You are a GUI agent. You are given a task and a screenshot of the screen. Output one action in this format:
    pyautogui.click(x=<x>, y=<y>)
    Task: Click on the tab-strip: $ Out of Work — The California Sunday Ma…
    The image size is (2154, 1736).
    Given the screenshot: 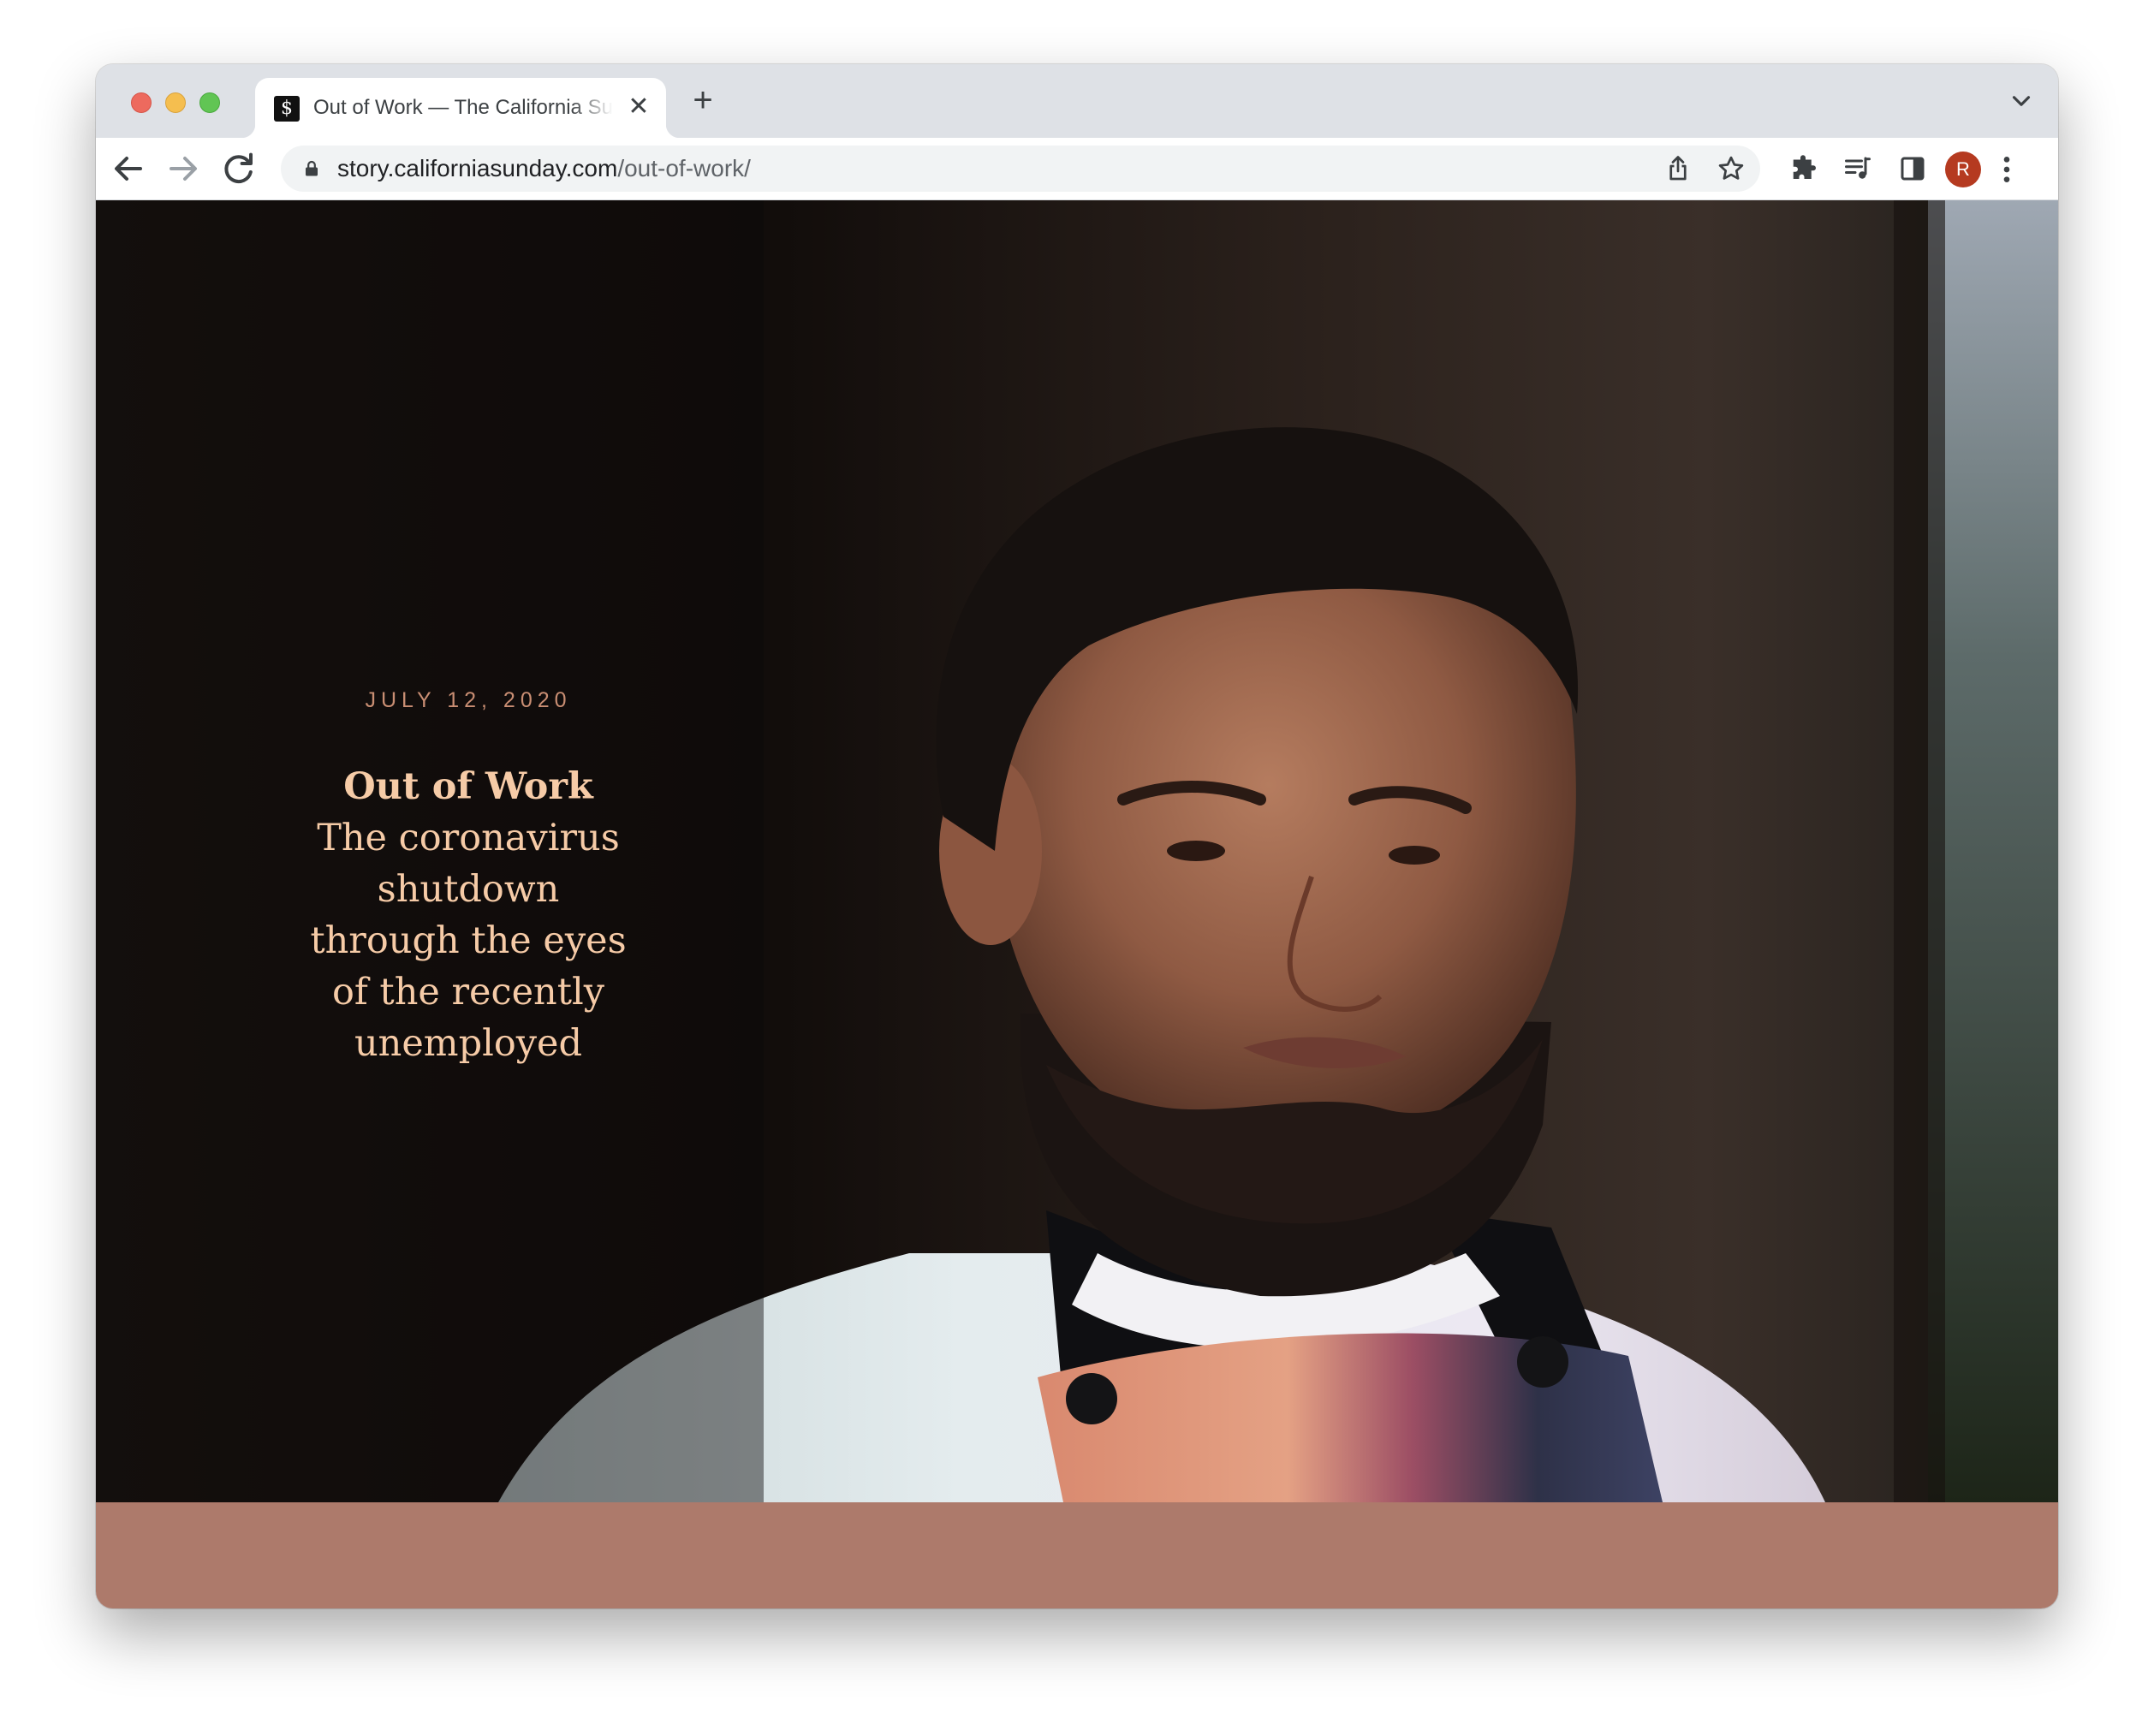 What is the action you would take?
    pyautogui.click(x=1077, y=101)
    